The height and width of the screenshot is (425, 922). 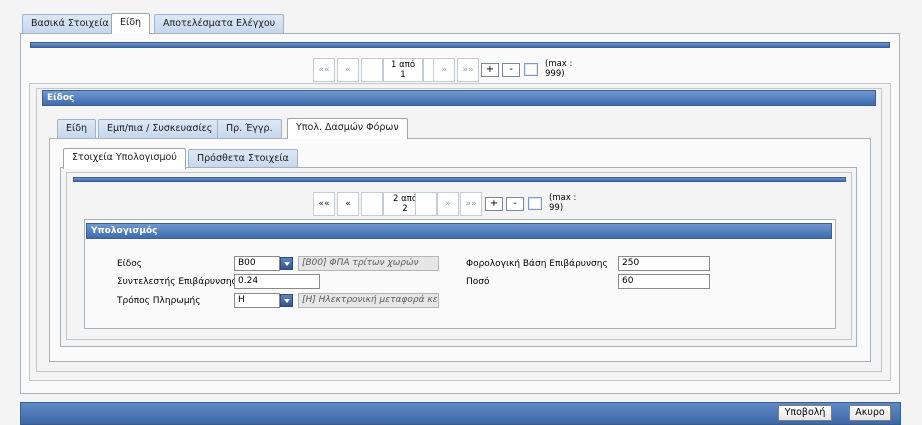 What do you see at coordinates (468, 70) in the screenshot?
I see `pager-top-last-button: »»` at bounding box center [468, 70].